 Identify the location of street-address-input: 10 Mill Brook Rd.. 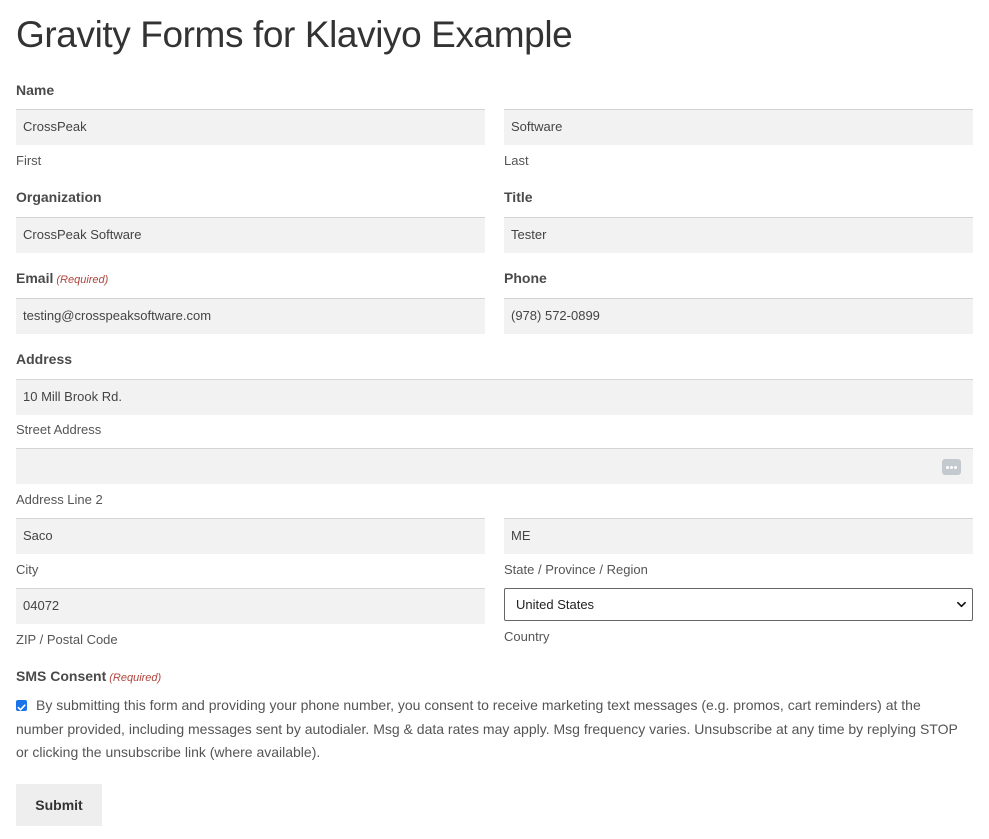
(494, 397).